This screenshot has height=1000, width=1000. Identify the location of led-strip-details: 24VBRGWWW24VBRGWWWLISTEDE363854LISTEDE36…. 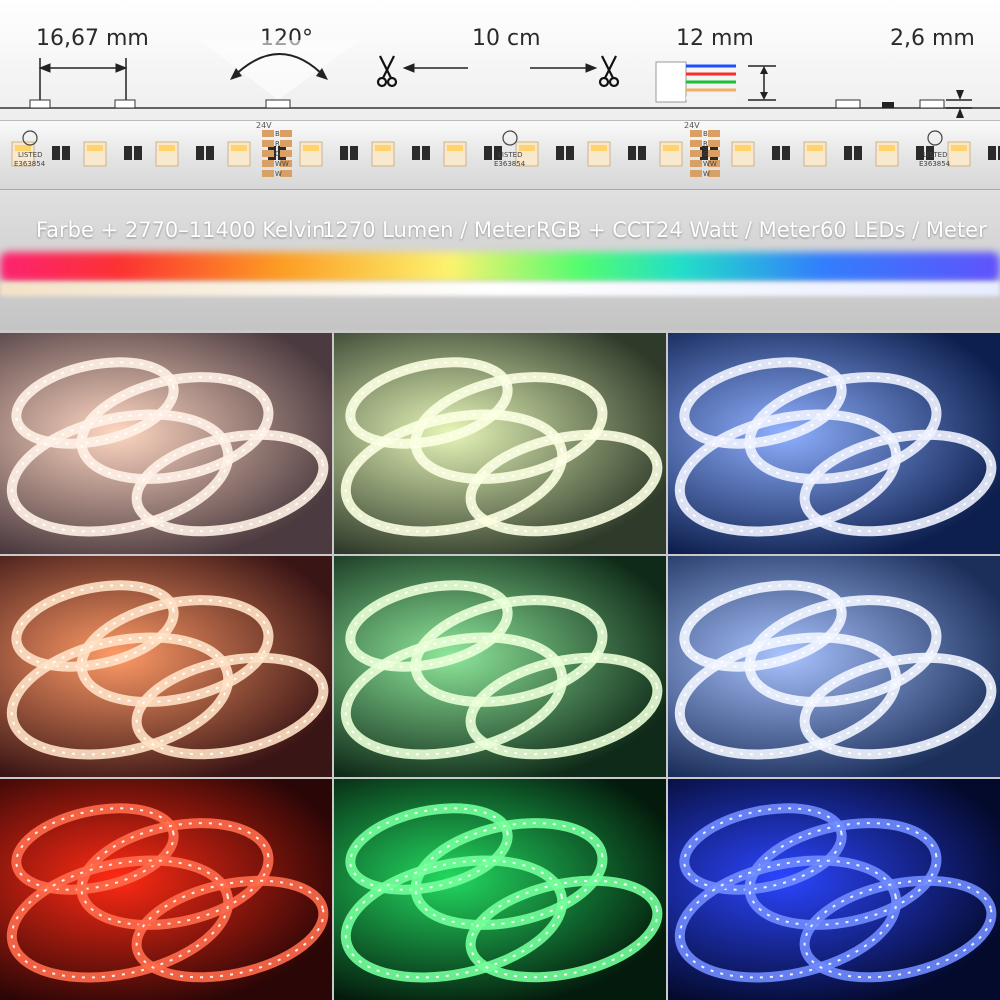
(505, 149).